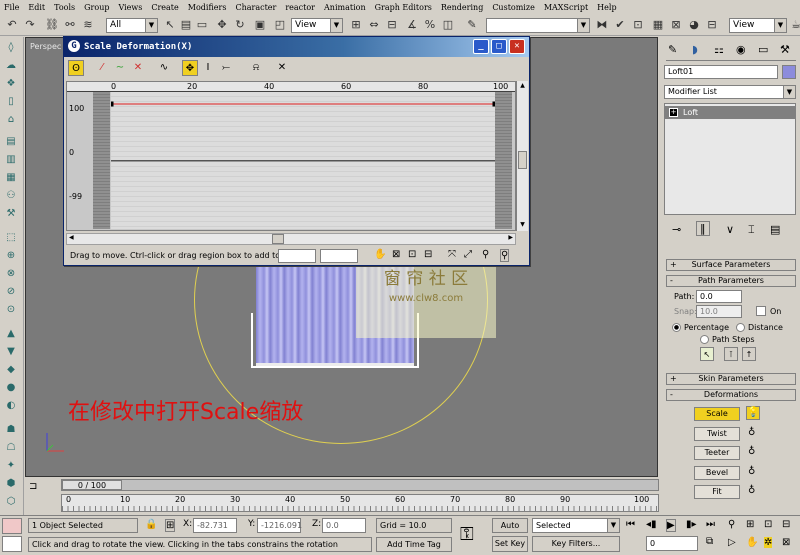  What do you see at coordinates (130, 7) in the screenshot?
I see `menu-views: Views` at bounding box center [130, 7].